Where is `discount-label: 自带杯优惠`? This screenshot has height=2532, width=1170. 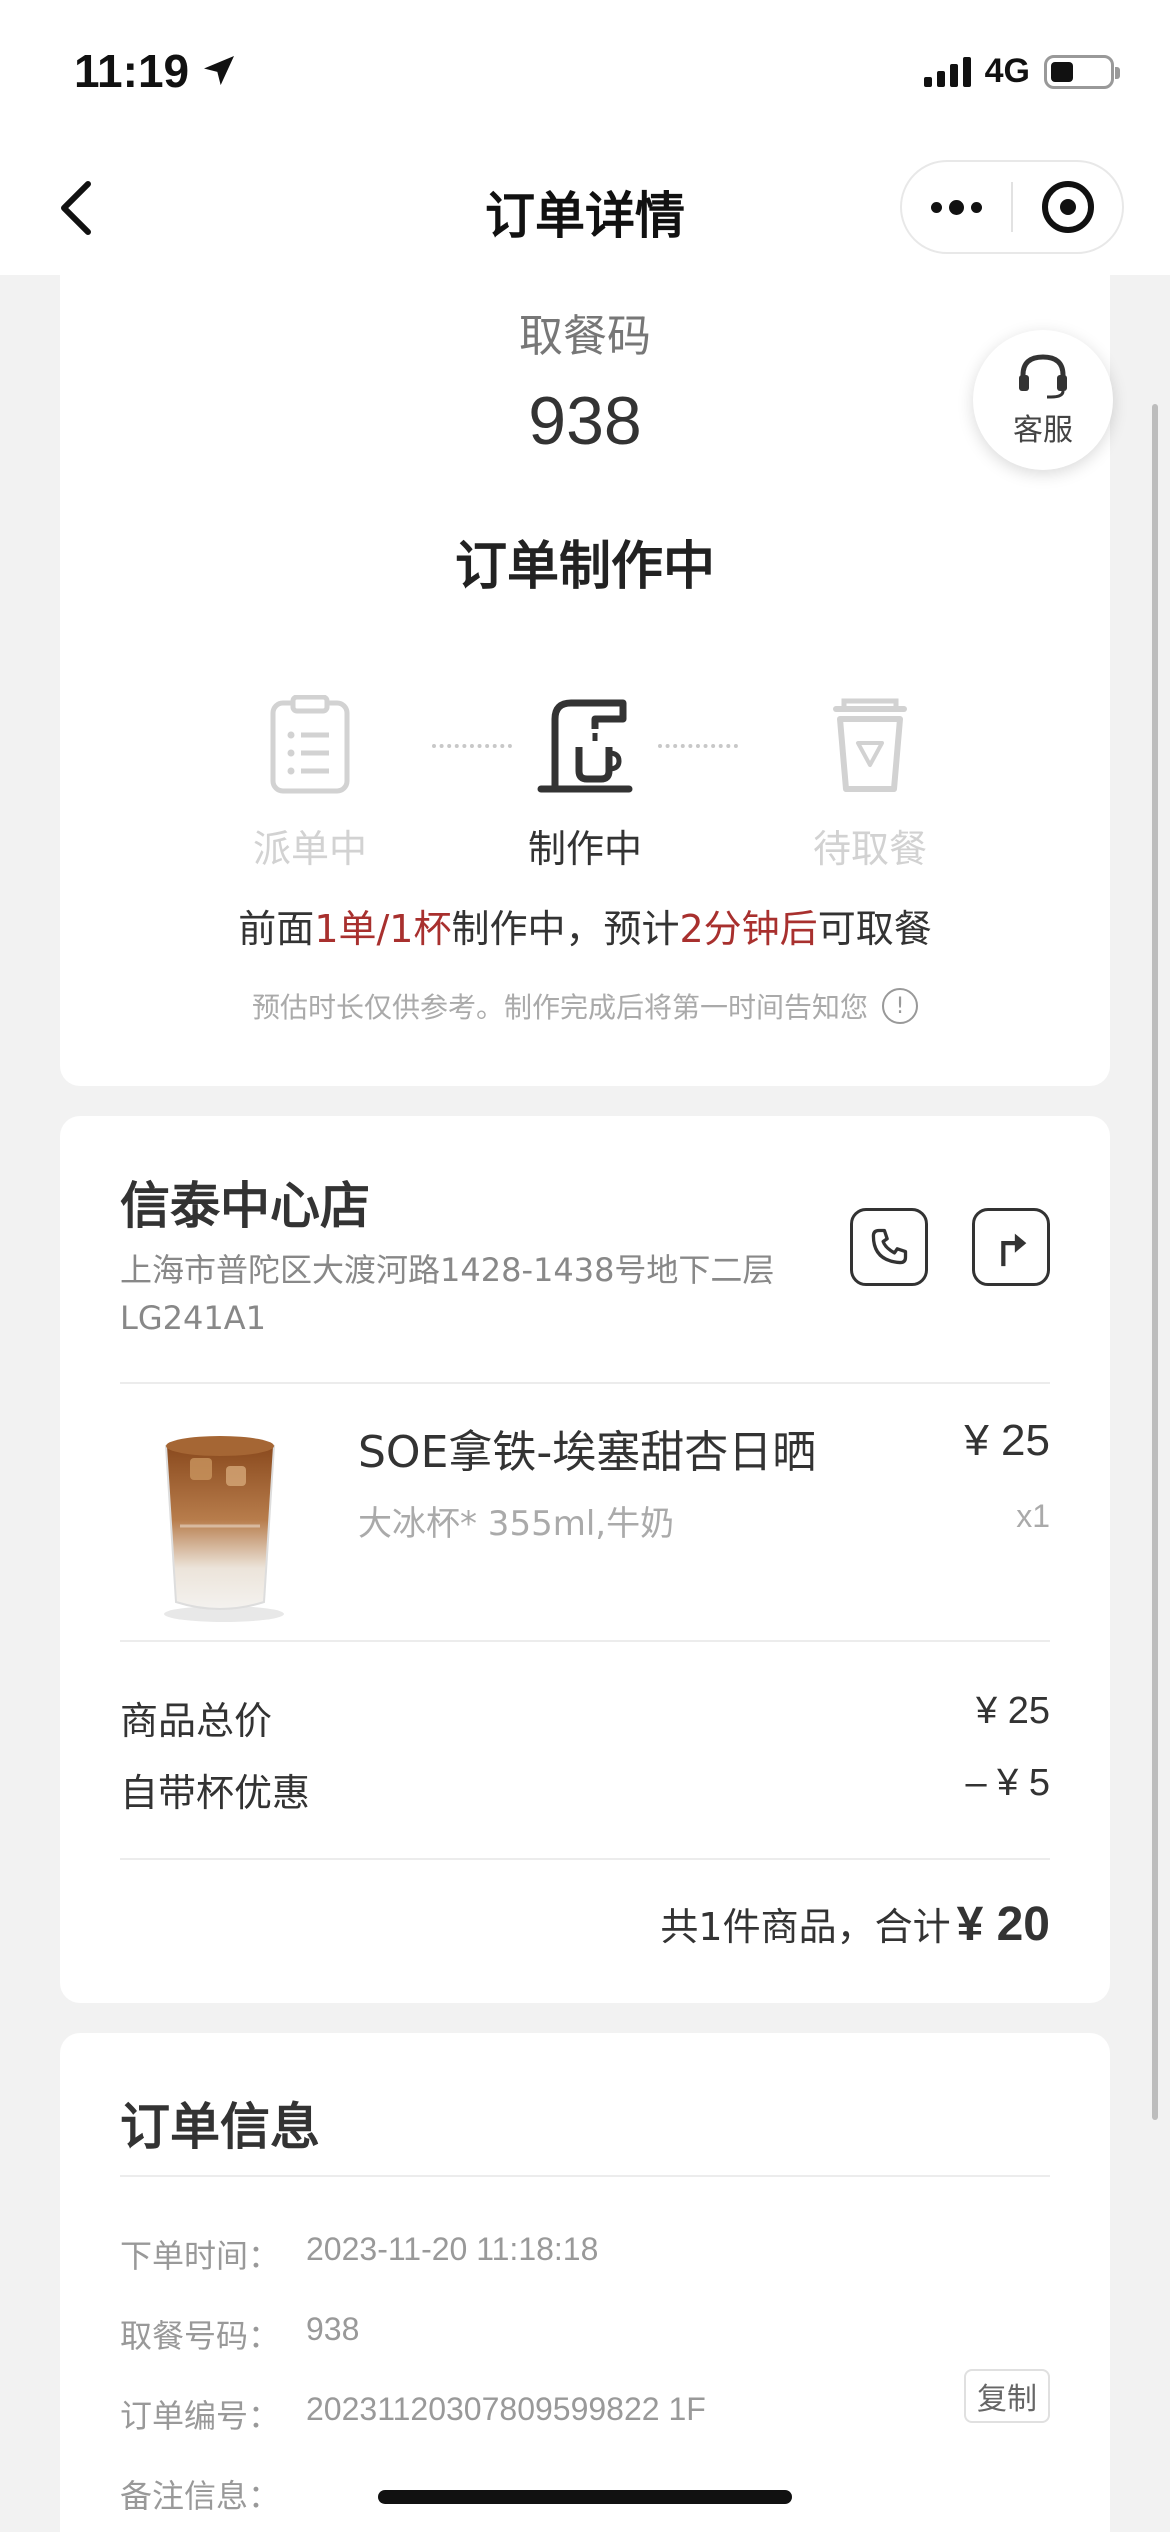 discount-label: 自带杯优惠 is located at coordinates (215, 1793).